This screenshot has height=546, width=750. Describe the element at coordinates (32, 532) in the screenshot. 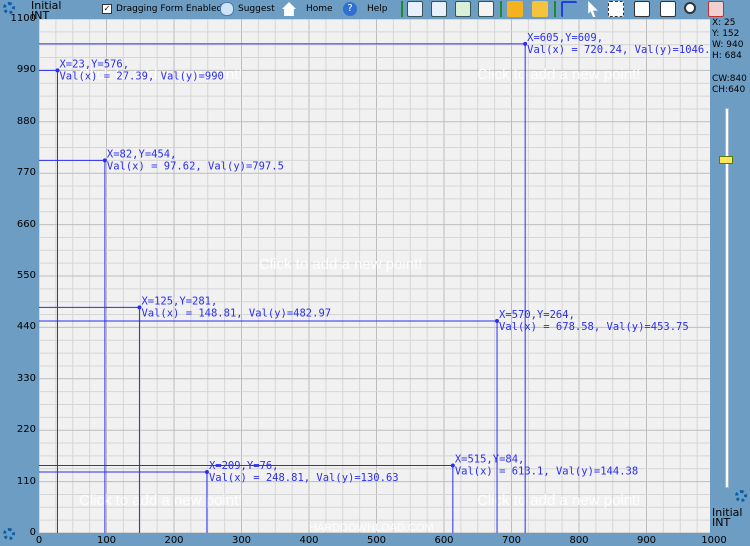

I see `y-tick-label: 0` at that location.